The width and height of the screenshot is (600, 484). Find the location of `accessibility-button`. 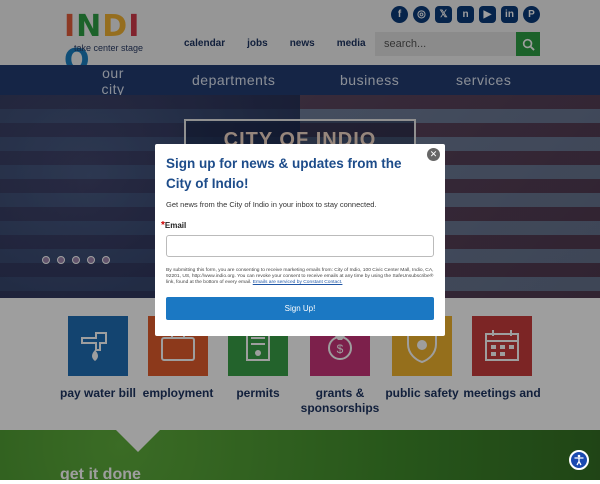

accessibility-button is located at coordinates (579, 460).